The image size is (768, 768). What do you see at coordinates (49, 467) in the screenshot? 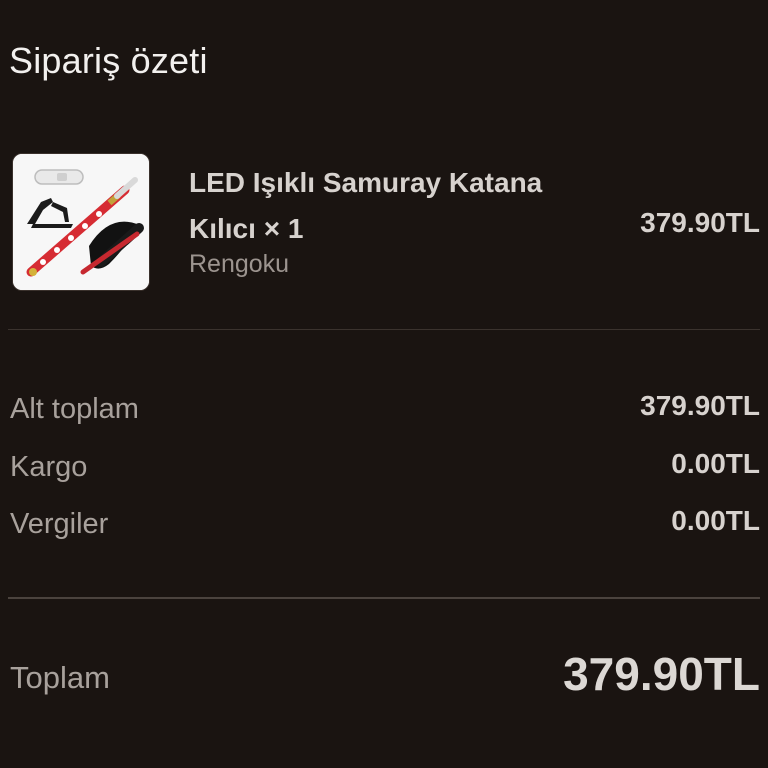
I see `shipping-label: Kargo` at bounding box center [49, 467].